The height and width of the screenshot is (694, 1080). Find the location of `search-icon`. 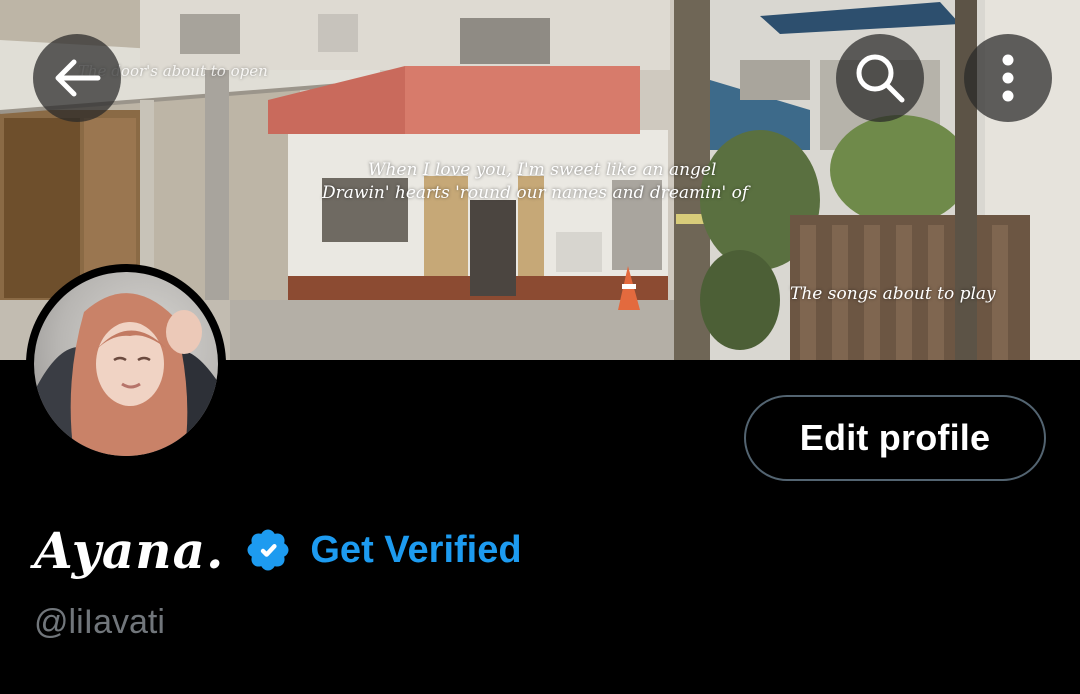

search-icon is located at coordinates (880, 78).